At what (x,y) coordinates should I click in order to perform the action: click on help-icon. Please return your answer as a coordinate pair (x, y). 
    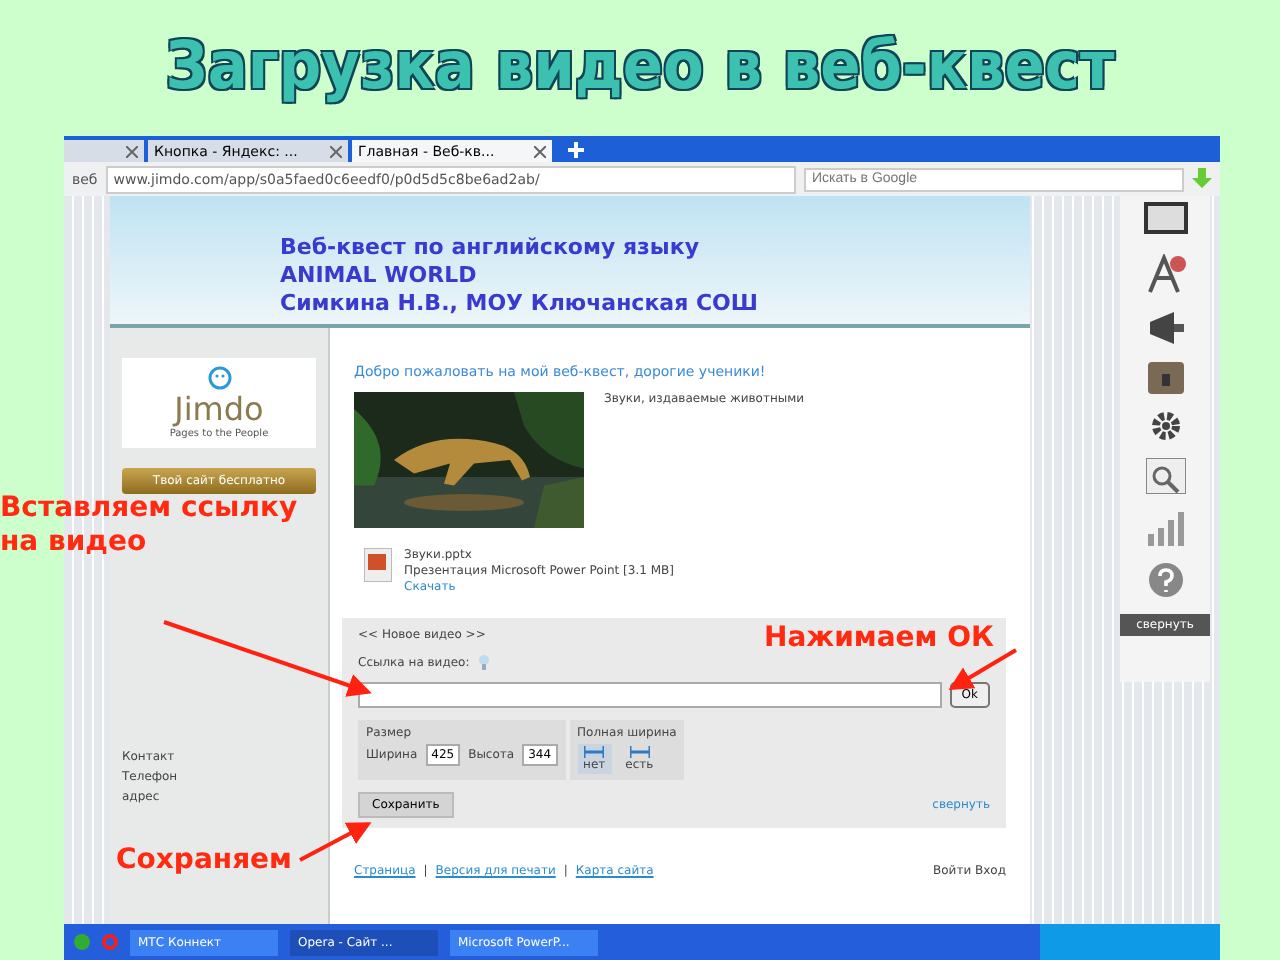
    Looking at the image, I should click on (1165, 580).